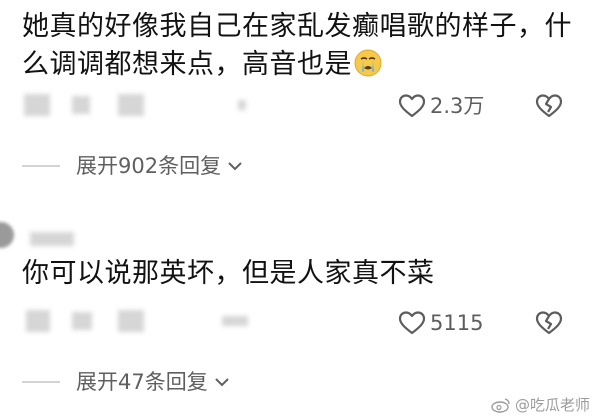 The height and width of the screenshot is (419, 600). I want to click on watermark-text: @吃瓜老师, so click(552, 405).